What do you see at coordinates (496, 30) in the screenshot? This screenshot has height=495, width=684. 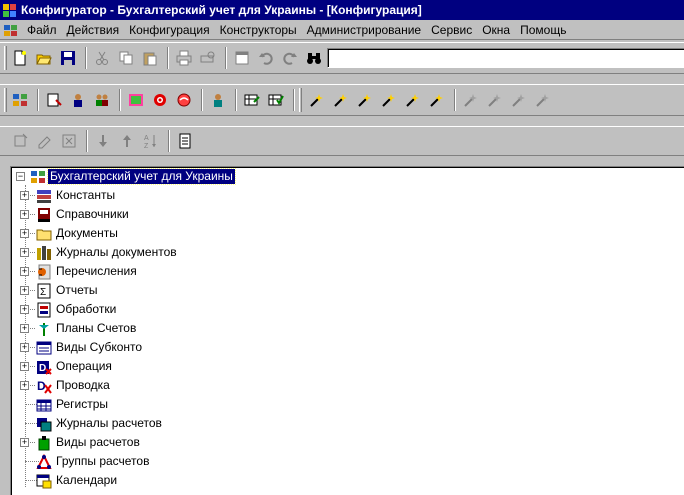 I see `menu-windows: Окна` at bounding box center [496, 30].